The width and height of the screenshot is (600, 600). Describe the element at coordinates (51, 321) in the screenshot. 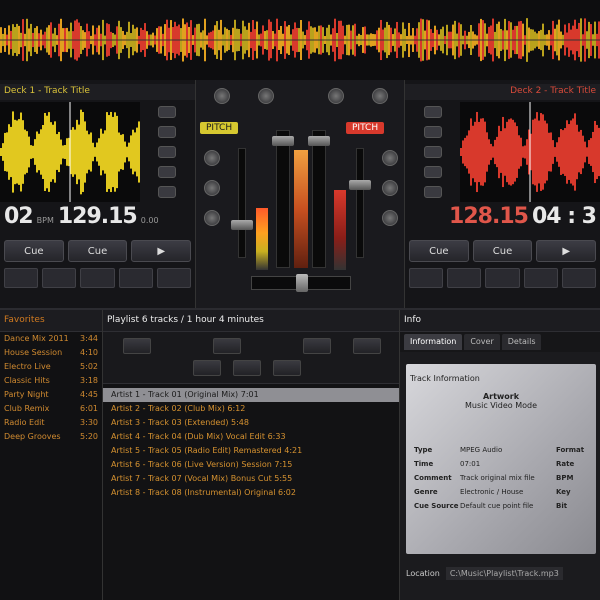

I see `folder-panel-header: Favorites` at that location.